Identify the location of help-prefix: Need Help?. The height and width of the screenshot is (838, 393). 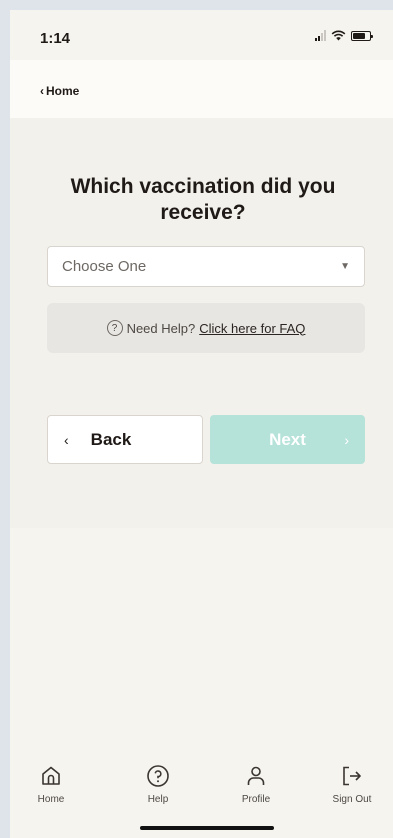
(161, 328).